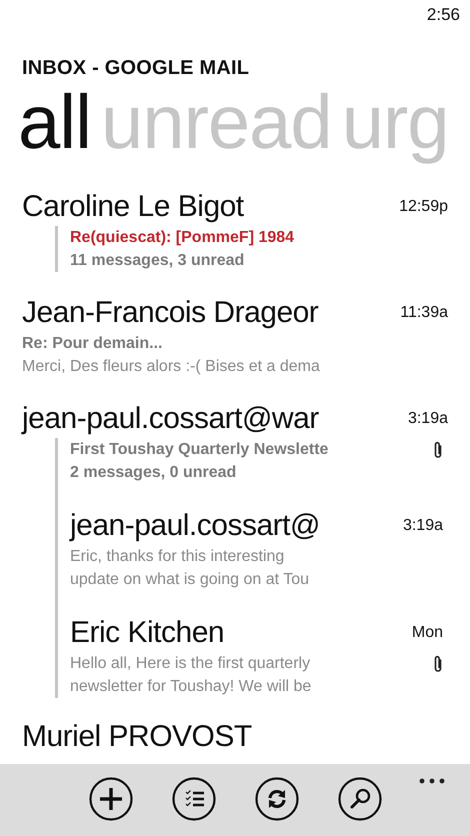 The height and width of the screenshot is (836, 470). What do you see at coordinates (200, 207) in the screenshot?
I see `sender-name: Caroline Le Bigot` at bounding box center [200, 207].